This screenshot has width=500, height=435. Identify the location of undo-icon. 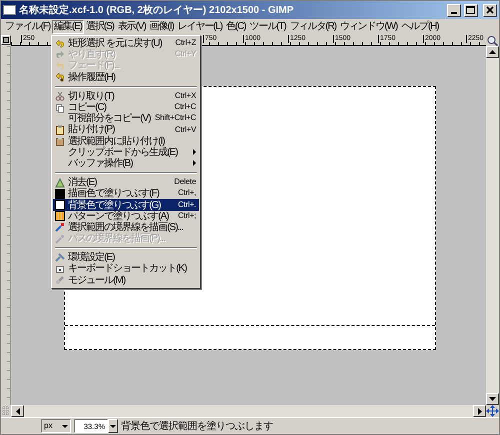
(60, 43).